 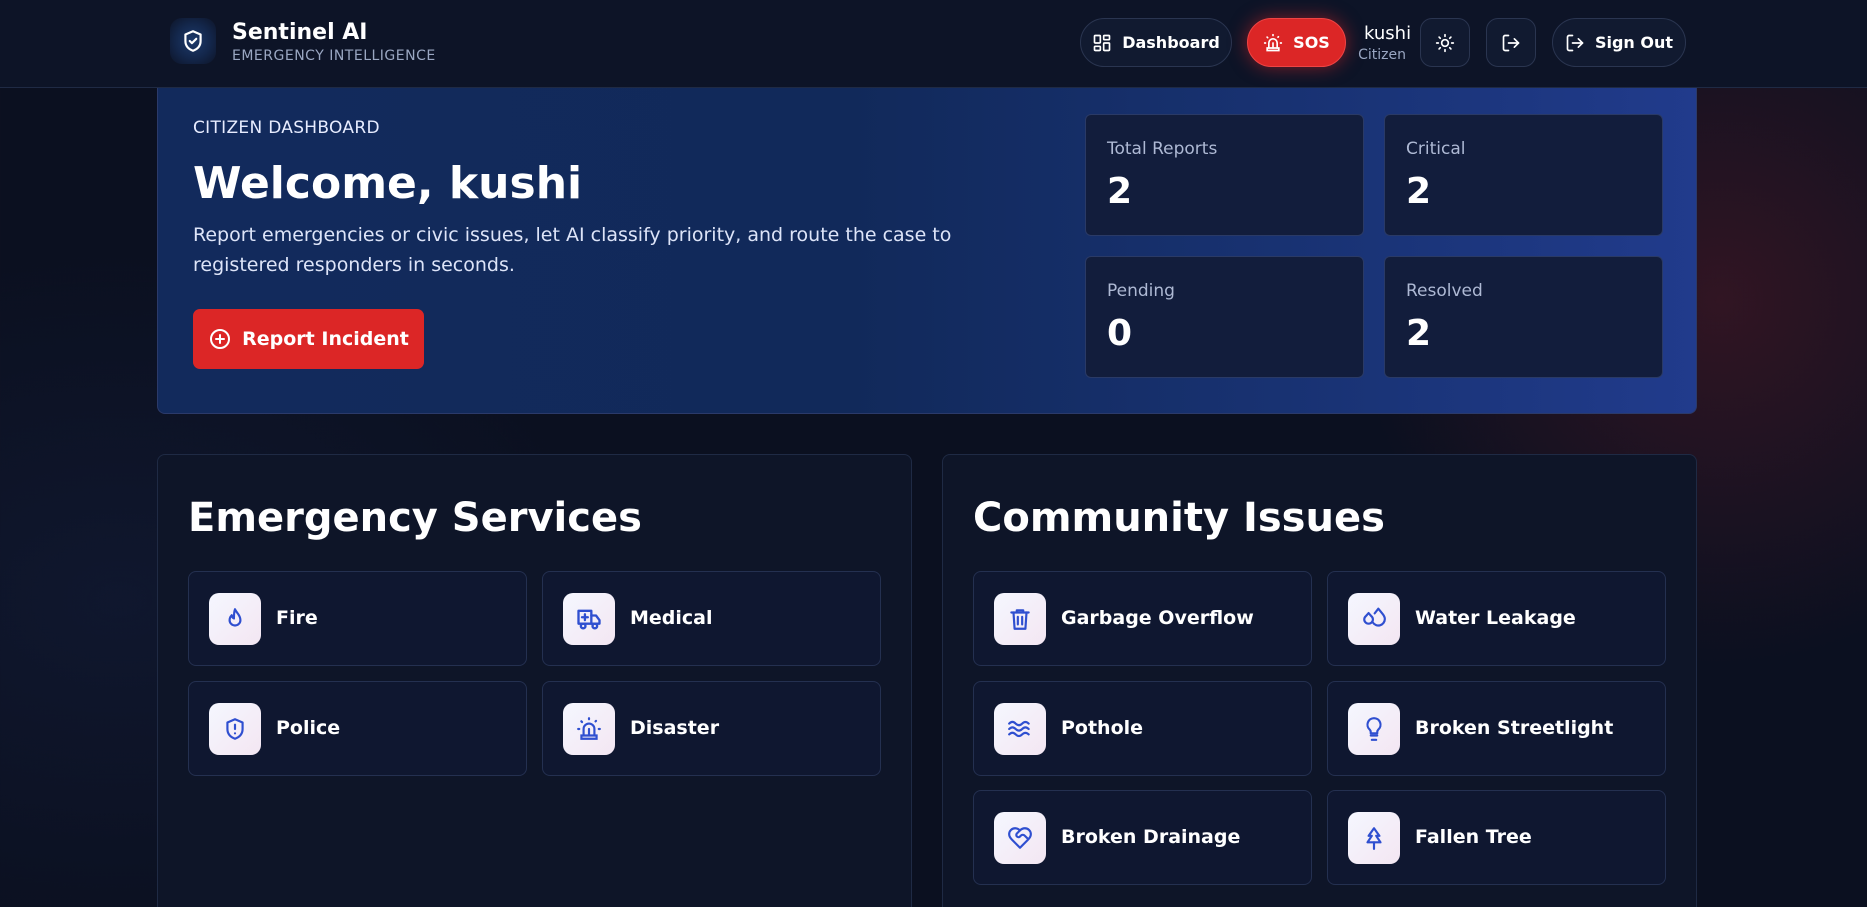 I want to click on logout-icon-button, so click(x=1511, y=42).